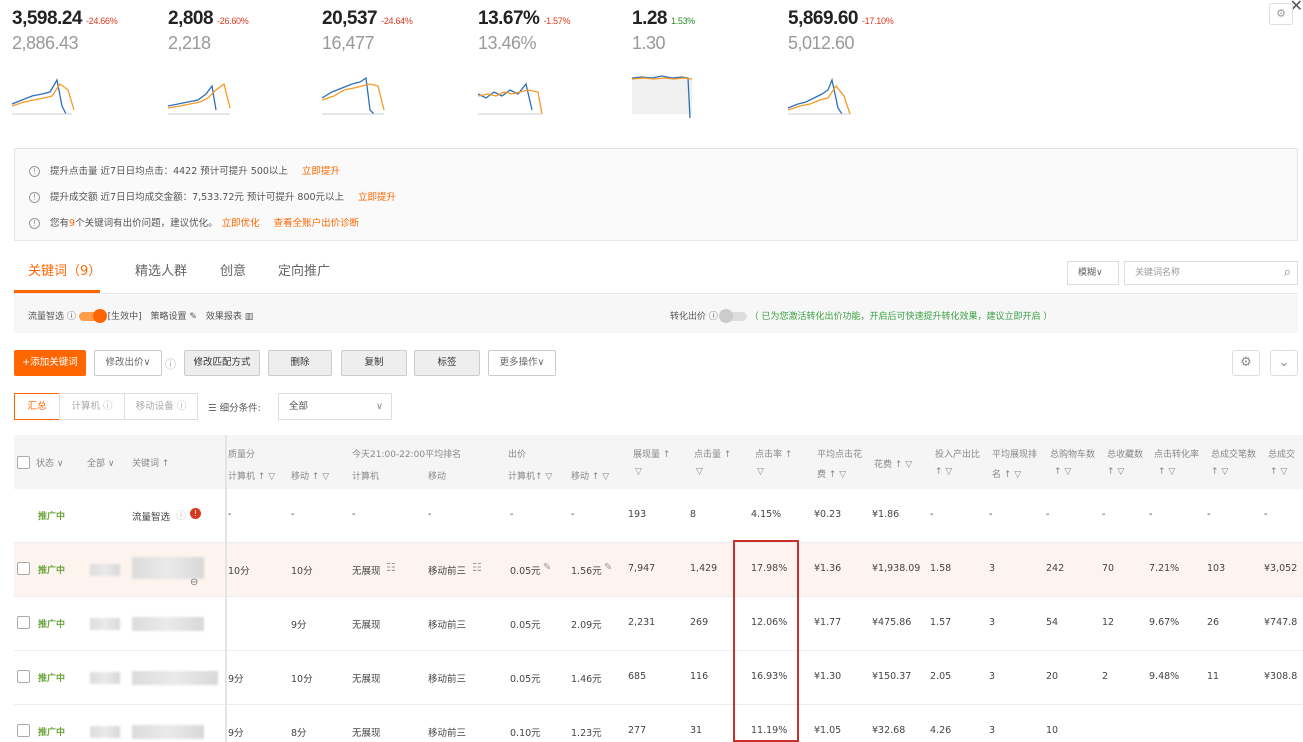  Describe the element at coordinates (1281, 568) in the screenshot. I see `cell-gmv: ¥3,052` at that location.